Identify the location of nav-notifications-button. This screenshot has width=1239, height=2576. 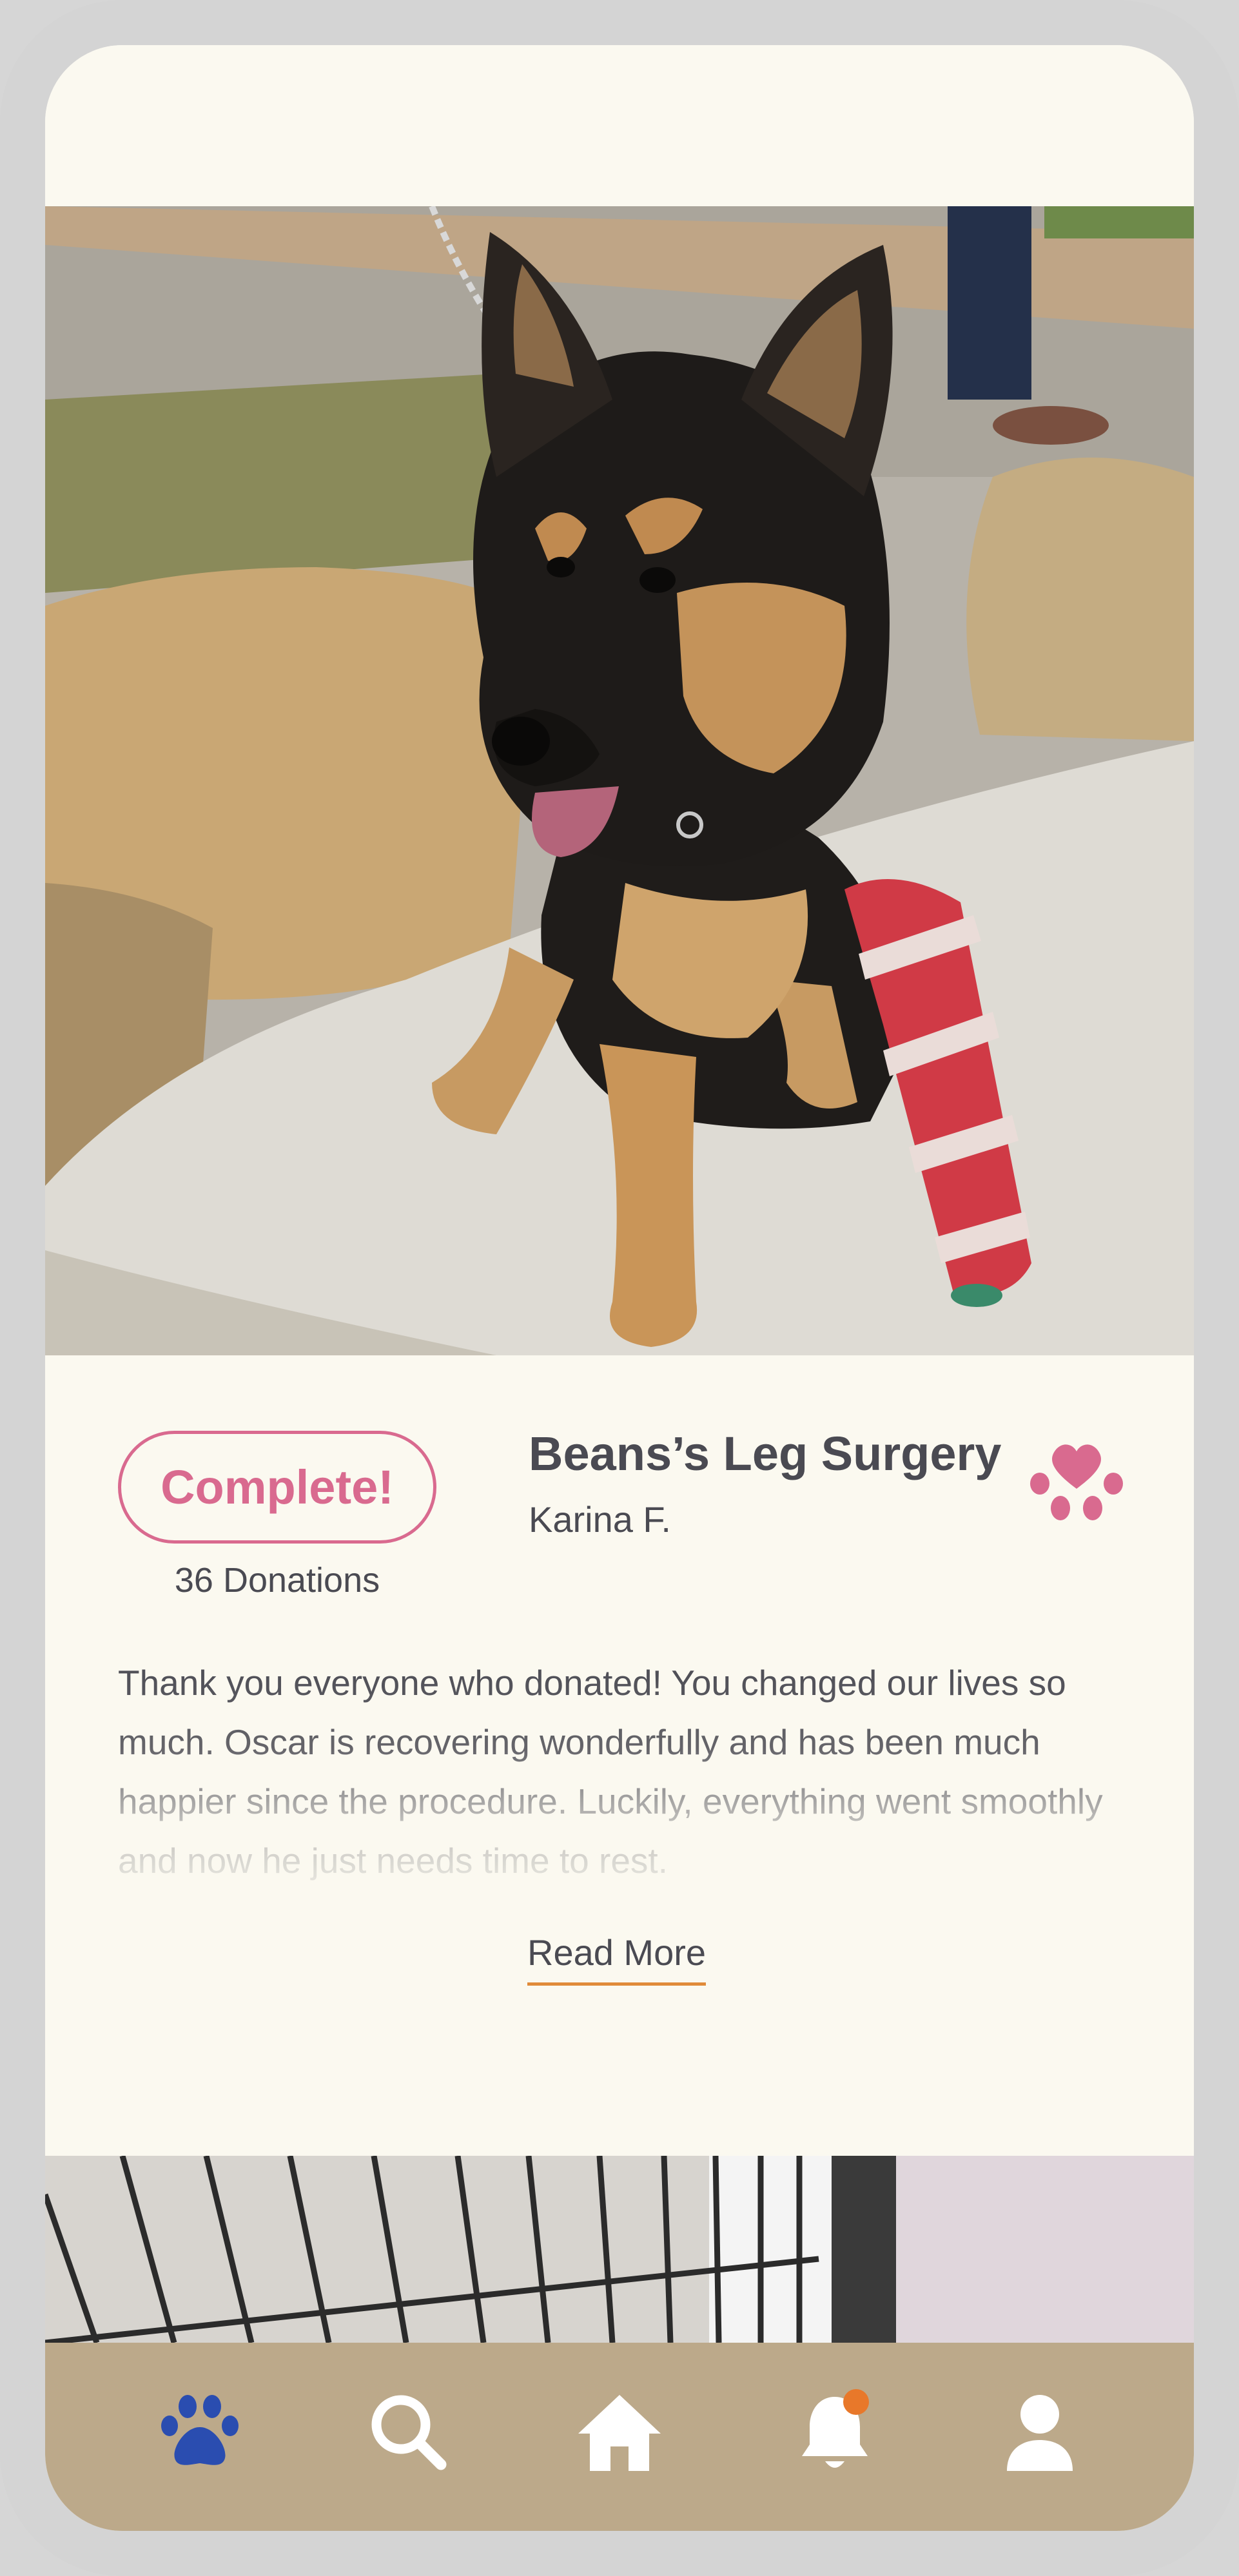
(835, 2433).